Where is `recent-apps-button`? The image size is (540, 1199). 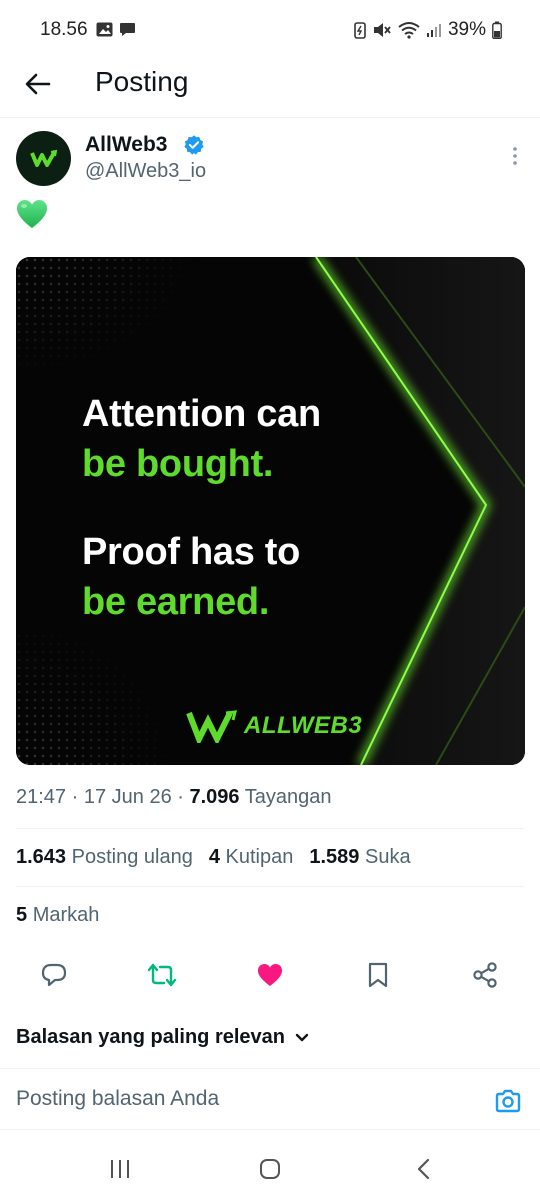 recent-apps-button is located at coordinates (120, 1169).